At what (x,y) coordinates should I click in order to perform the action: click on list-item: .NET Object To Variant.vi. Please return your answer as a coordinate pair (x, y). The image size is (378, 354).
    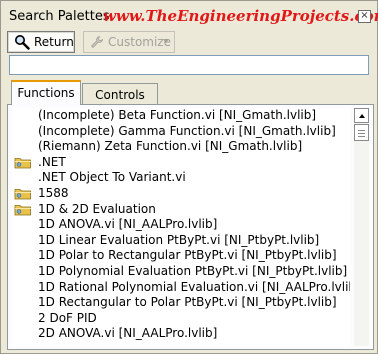
    Looking at the image, I should click on (181, 178).